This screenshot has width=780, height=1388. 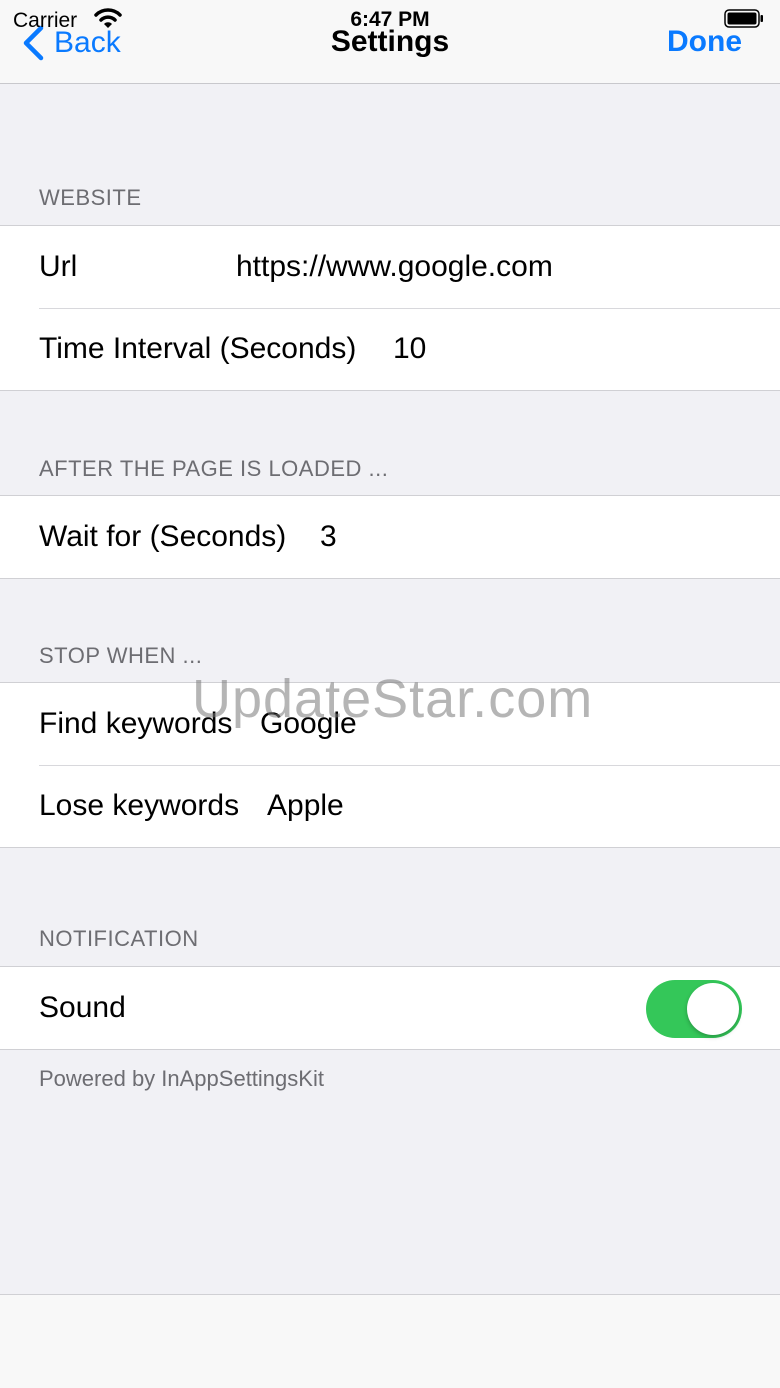 I want to click on lose-keywords-row: Lose keywords Apple, so click(x=390, y=806).